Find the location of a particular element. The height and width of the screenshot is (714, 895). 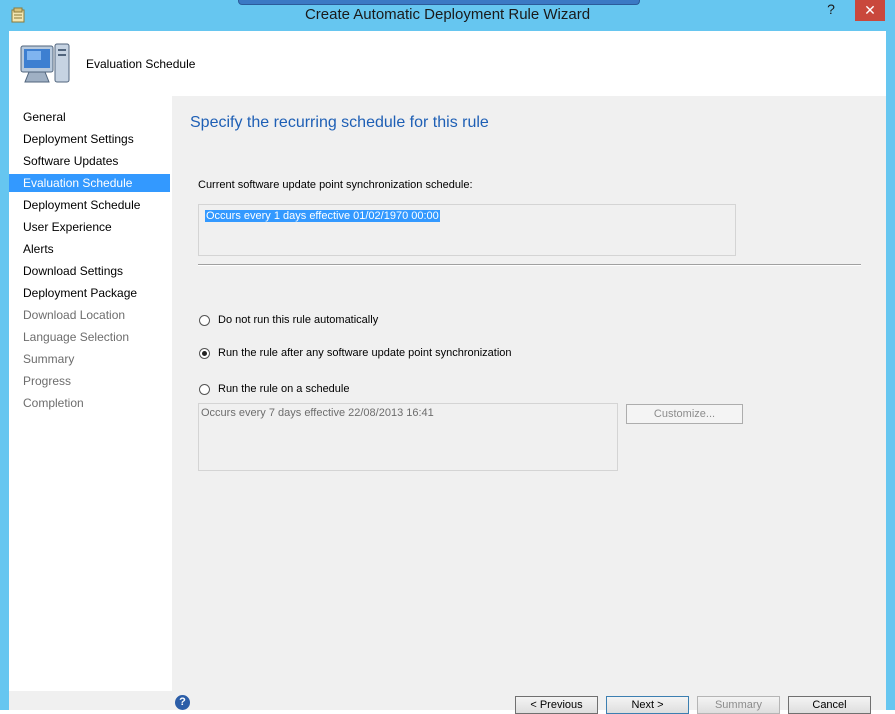

sidebar-item-evaluation-schedule: Evaluation Schedule is located at coordinates (89, 183).